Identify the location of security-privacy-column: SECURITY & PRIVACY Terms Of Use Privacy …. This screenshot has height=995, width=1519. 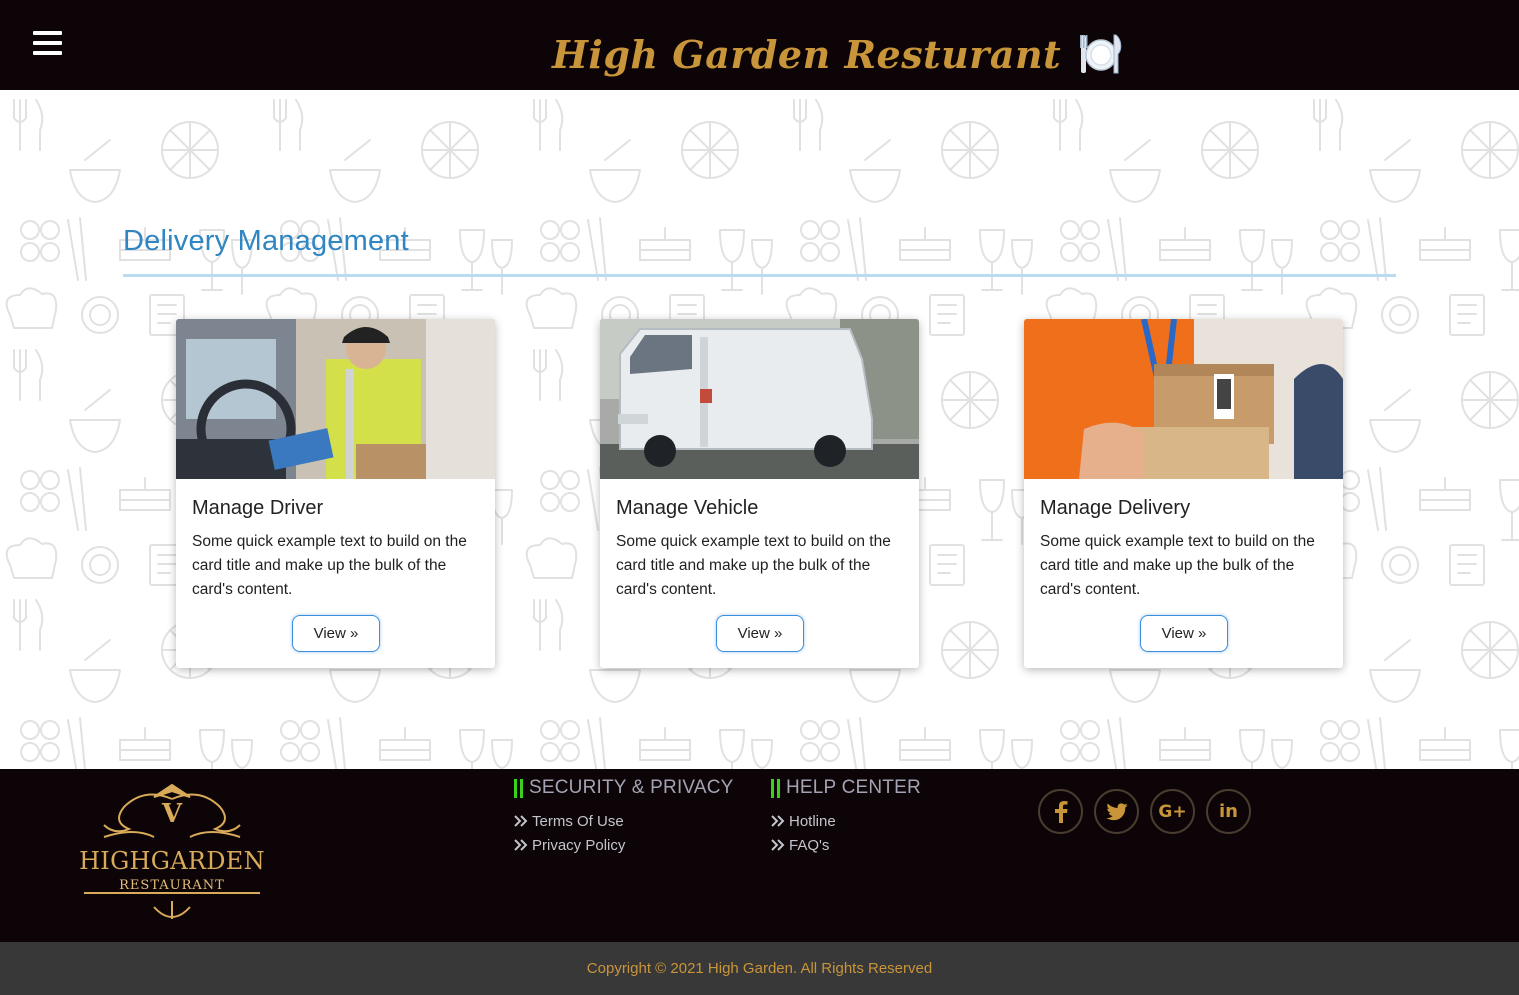
(624, 817).